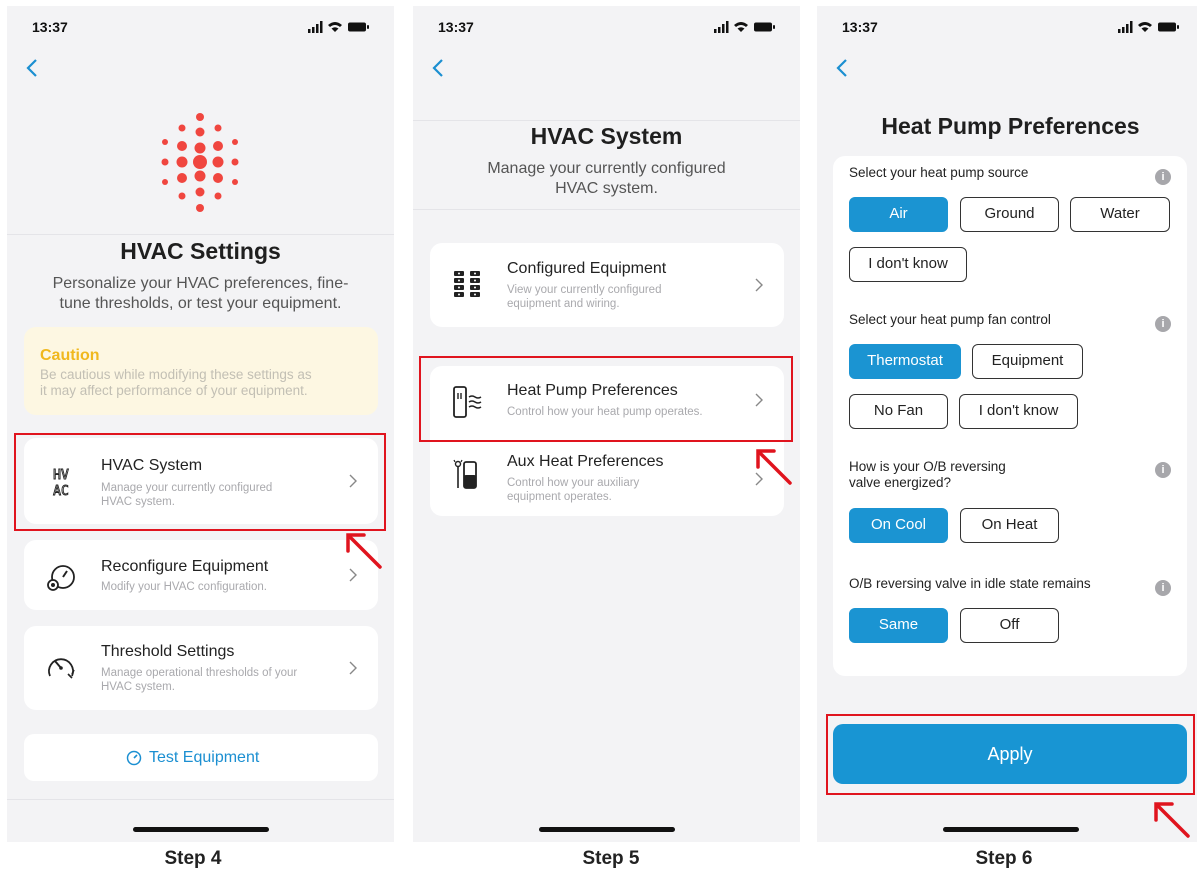 This screenshot has height=876, width=1197. I want to click on option-ground: Ground, so click(1009, 214).